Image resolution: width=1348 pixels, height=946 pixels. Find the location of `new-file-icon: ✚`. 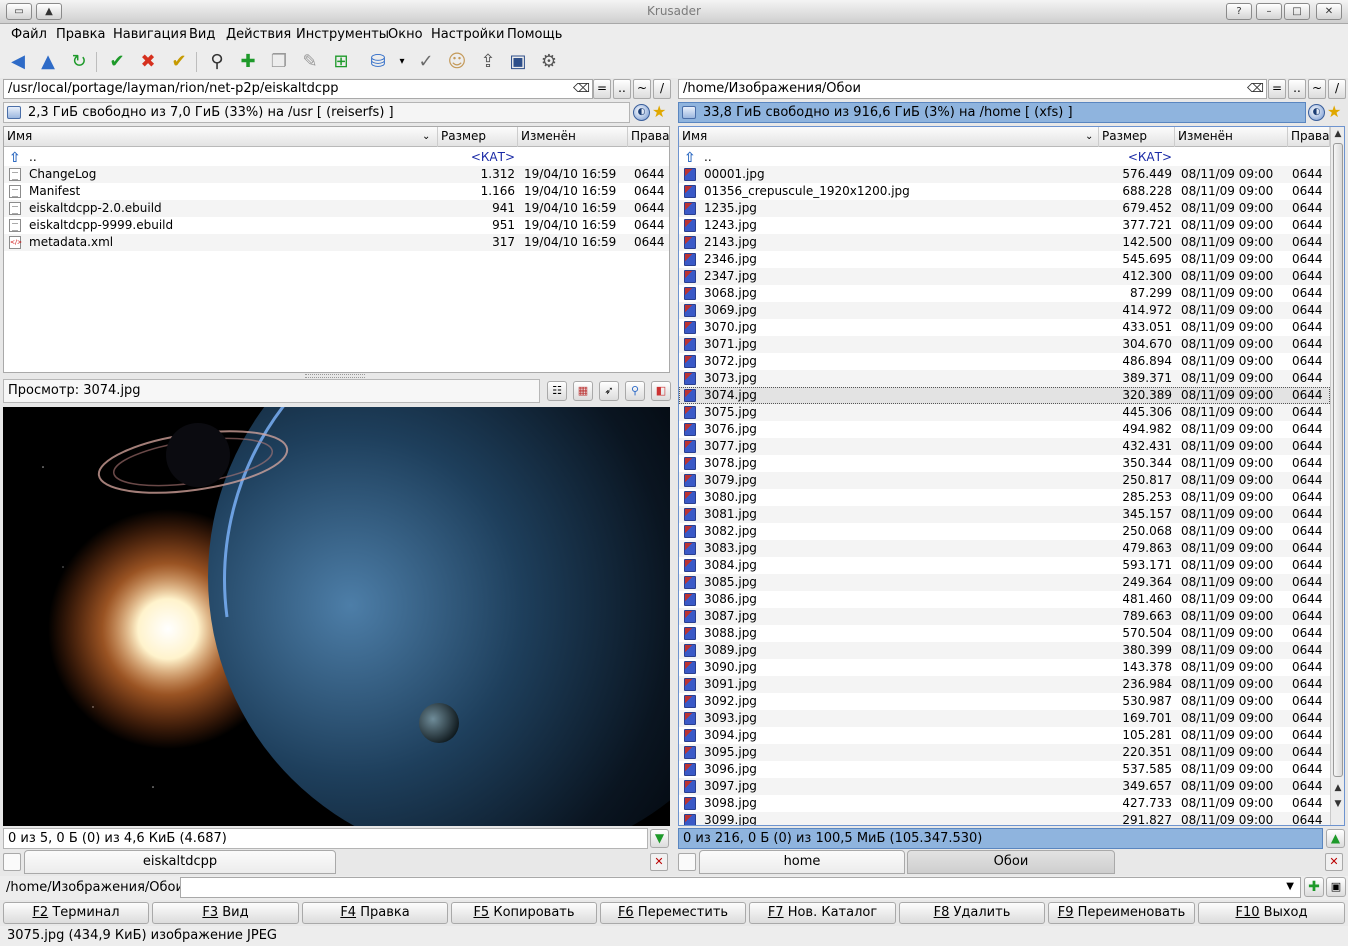

new-file-icon: ✚ is located at coordinates (248, 62).